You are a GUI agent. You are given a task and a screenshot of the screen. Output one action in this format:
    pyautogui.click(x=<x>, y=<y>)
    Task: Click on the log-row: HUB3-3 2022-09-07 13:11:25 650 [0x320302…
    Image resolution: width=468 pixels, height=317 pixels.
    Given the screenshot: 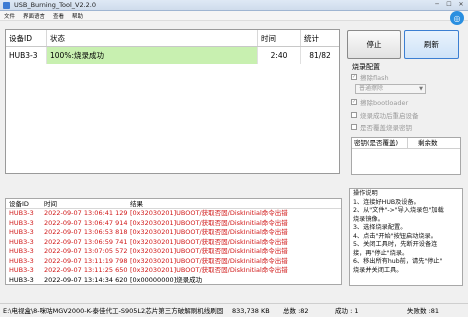 What is the action you would take?
    pyautogui.click(x=173, y=271)
    